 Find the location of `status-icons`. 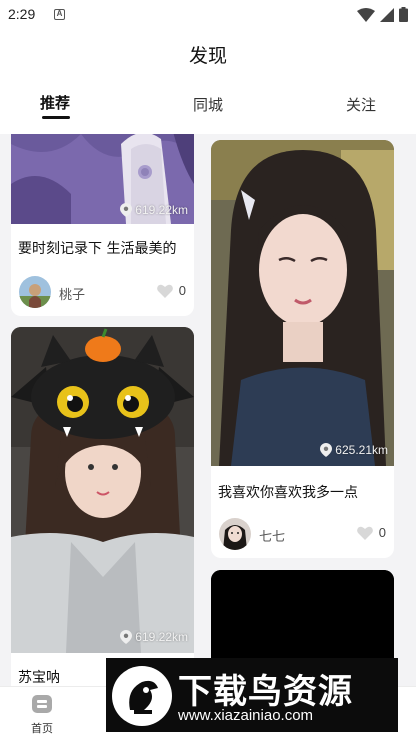

status-icons is located at coordinates (382, 14).